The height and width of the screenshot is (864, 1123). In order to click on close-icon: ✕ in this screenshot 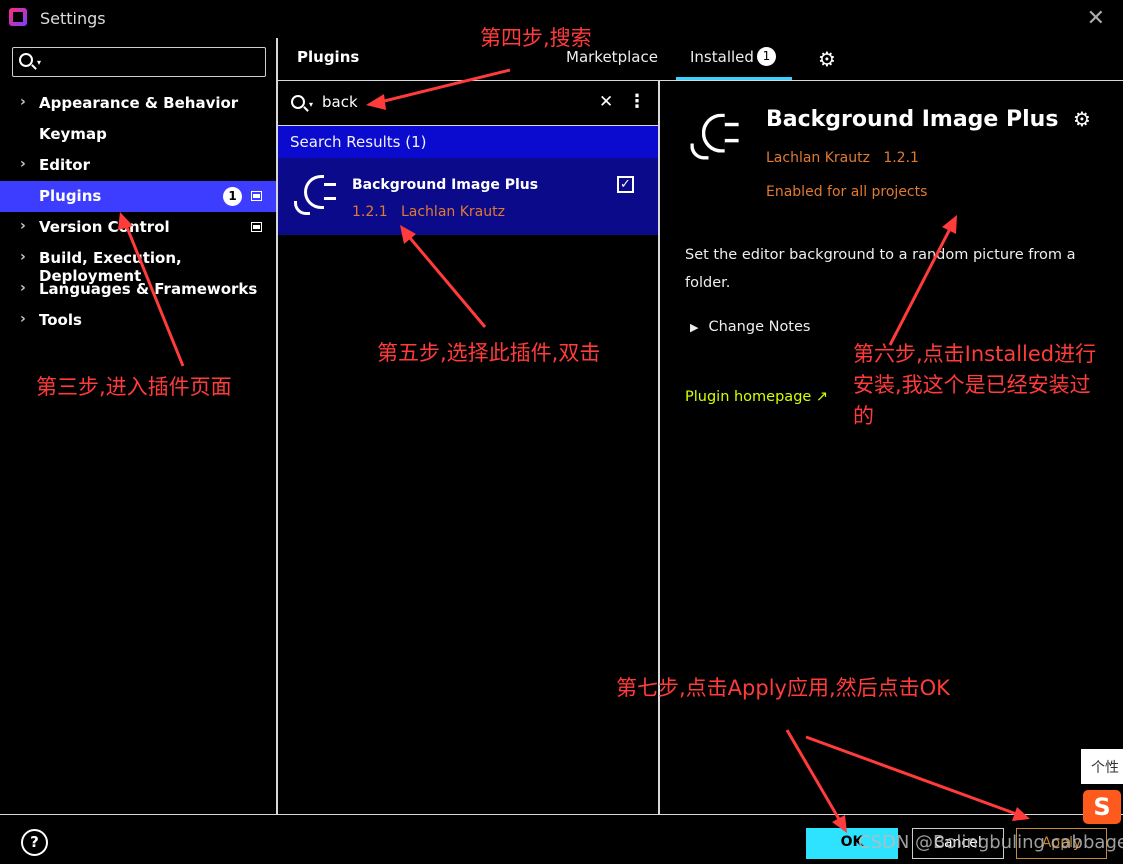, I will do `click(1096, 18)`.